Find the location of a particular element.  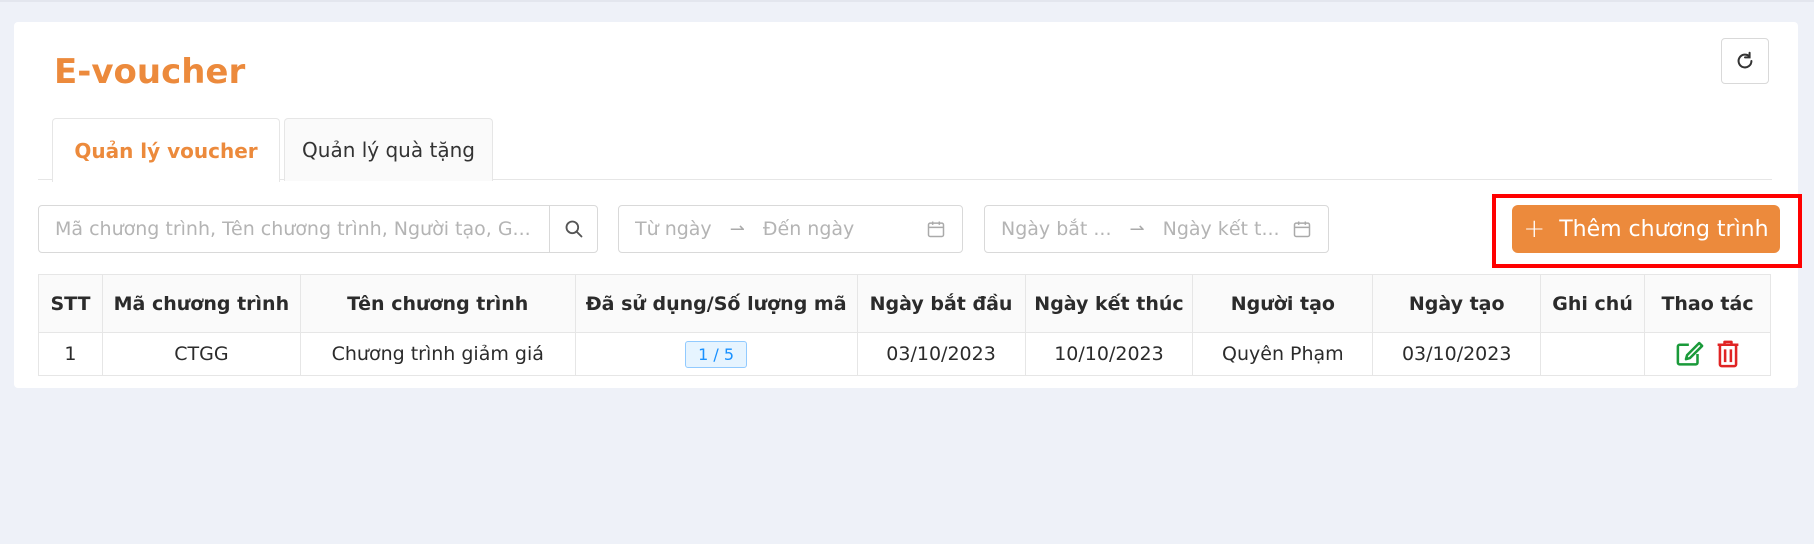

cell-creator: Quyên Phạm is located at coordinates (1283, 354).